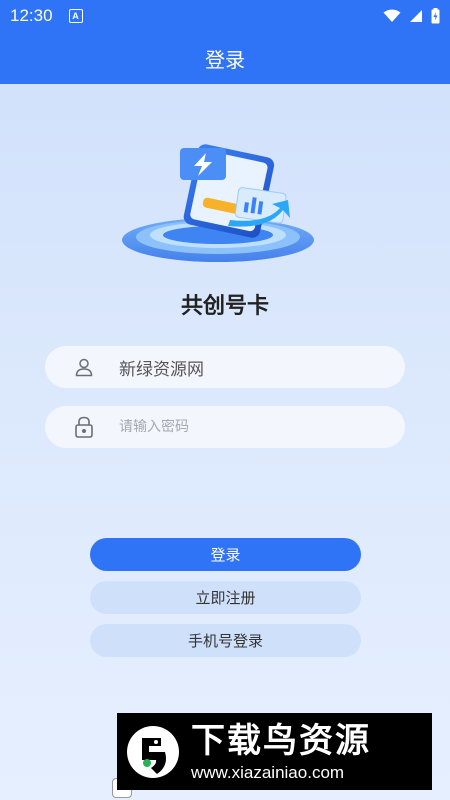  Describe the element at coordinates (392, 15) in the screenshot. I see `wifi-icon` at that location.